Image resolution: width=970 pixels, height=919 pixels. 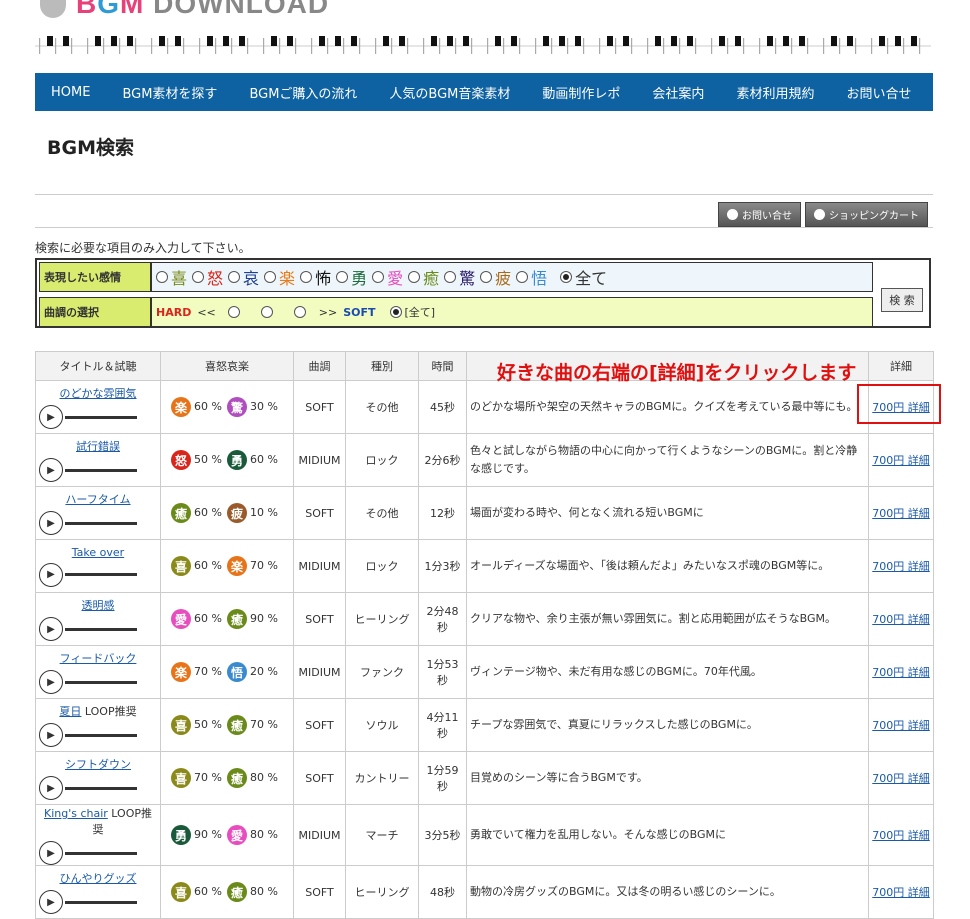 I want to click on detail-cell: 700円 詳細, so click(x=901, y=513).